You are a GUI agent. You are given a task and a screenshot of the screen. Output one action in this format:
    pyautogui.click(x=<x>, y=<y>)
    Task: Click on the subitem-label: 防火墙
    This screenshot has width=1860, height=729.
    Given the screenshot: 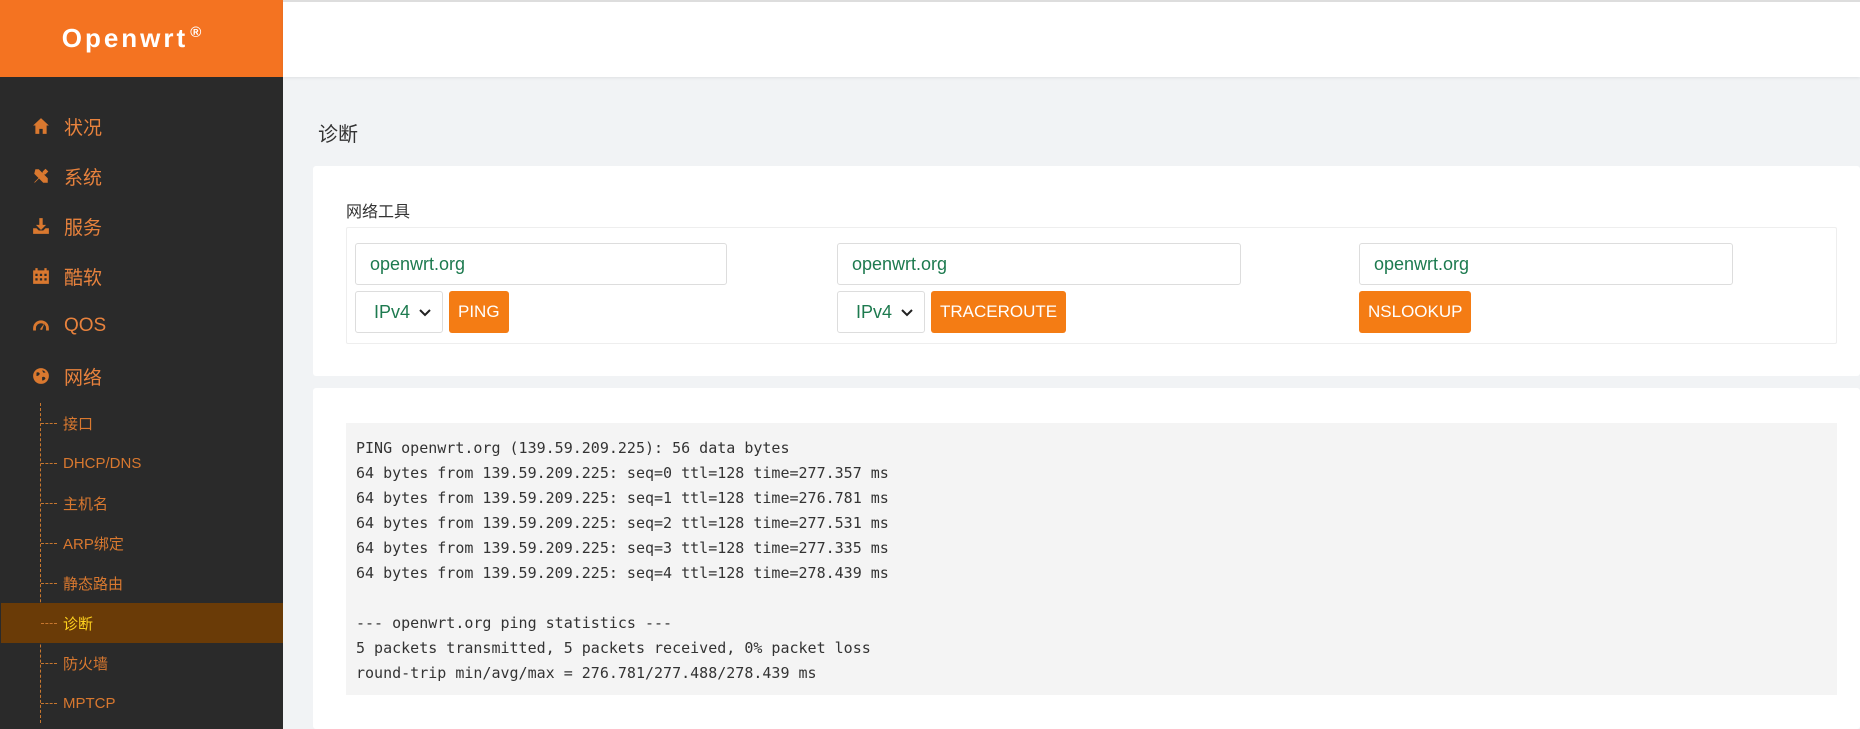 What is the action you would take?
    pyautogui.click(x=86, y=664)
    